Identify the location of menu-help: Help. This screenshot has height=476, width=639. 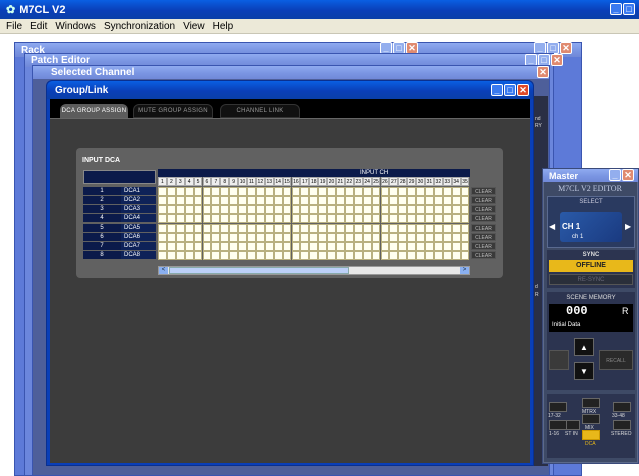
(223, 26).